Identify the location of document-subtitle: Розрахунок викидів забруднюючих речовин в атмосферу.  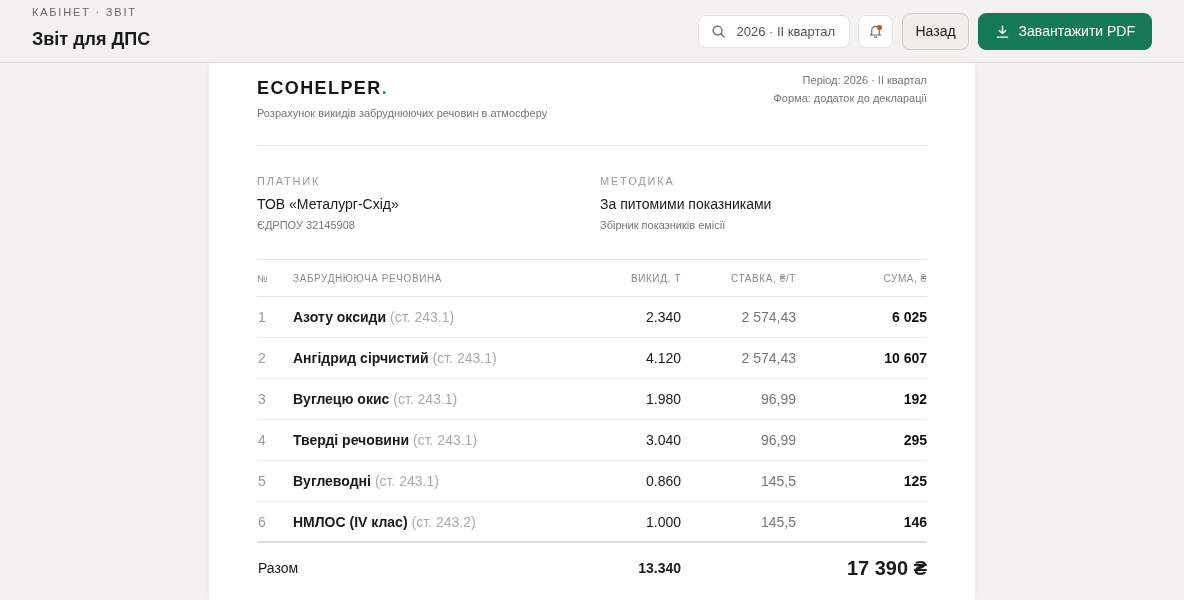
(402, 113).